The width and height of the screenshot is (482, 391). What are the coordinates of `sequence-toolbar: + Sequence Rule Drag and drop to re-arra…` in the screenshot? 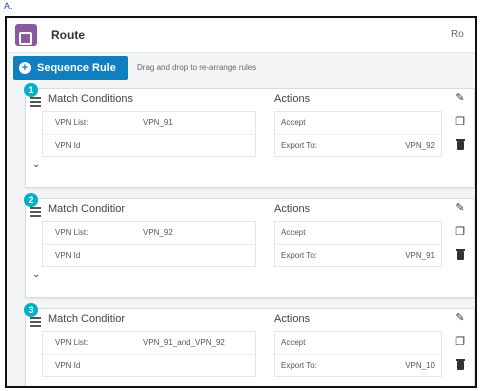 It's located at (241, 69).